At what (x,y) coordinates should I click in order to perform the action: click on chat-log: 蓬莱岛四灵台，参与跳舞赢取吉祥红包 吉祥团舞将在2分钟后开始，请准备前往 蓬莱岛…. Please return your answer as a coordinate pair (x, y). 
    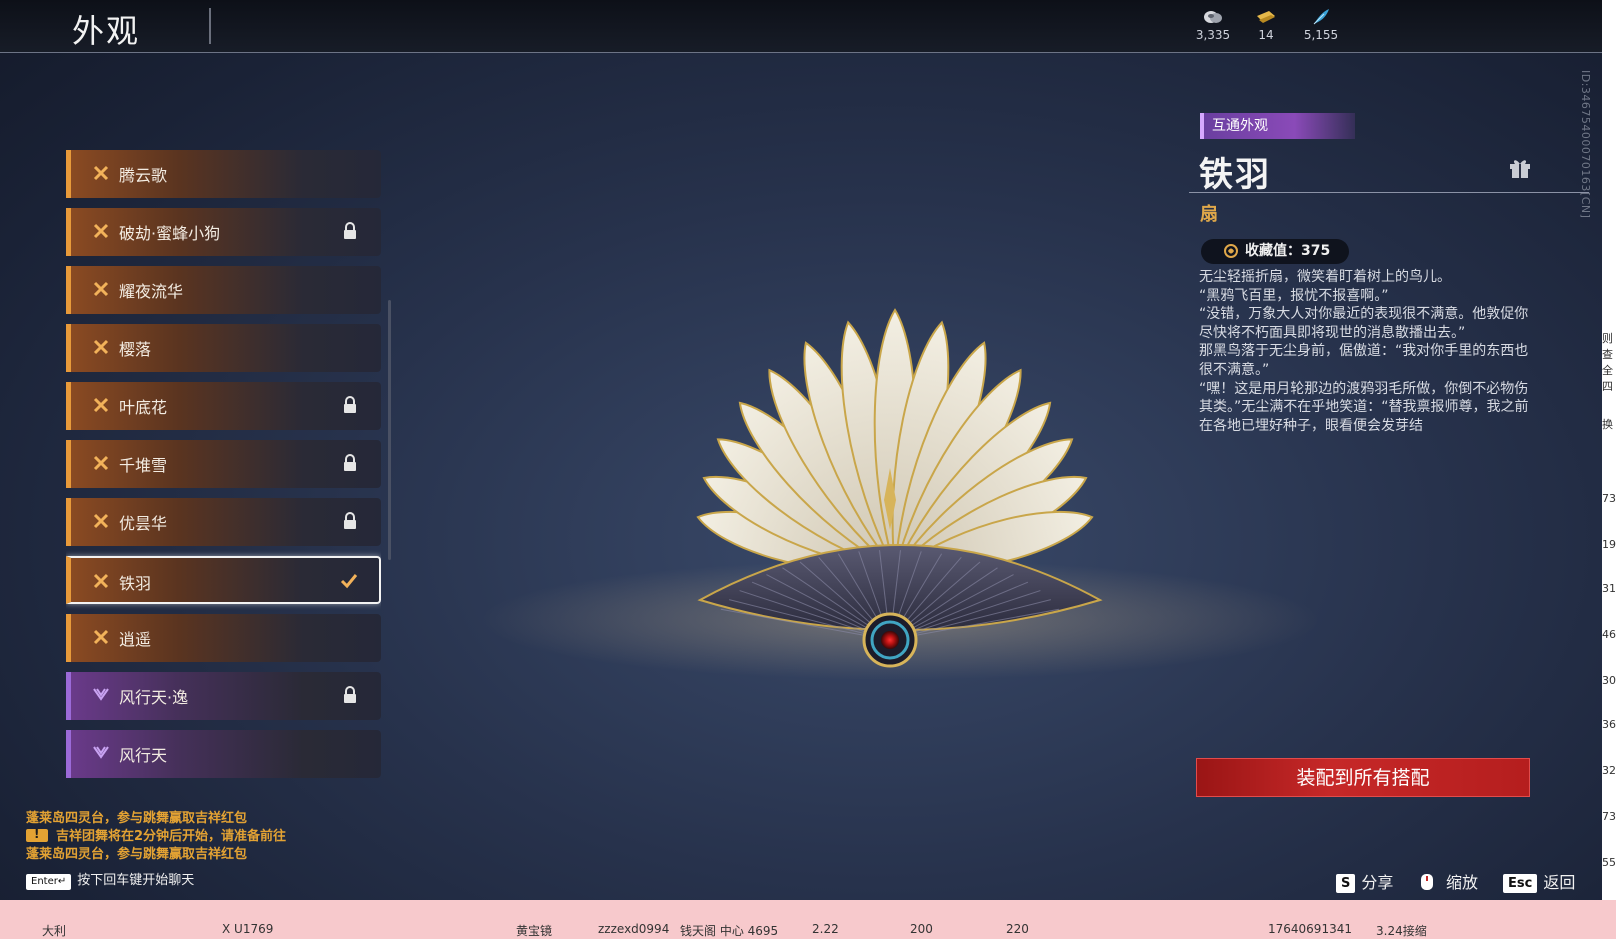
    Looking at the image, I should click on (156, 834).